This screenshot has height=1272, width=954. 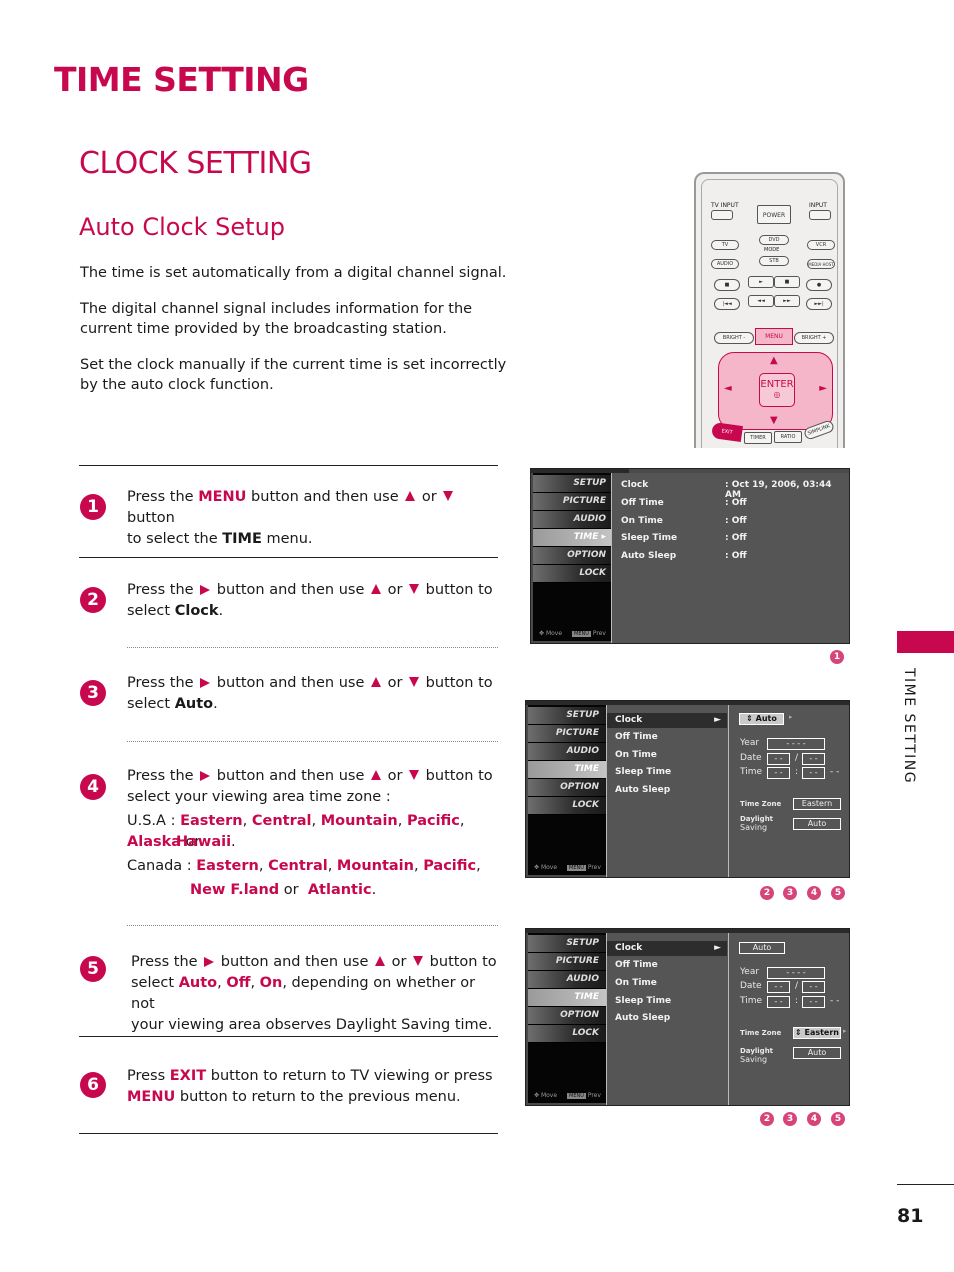 What do you see at coordinates (774, 214) in the screenshot?
I see `power-button: POWER` at bounding box center [774, 214].